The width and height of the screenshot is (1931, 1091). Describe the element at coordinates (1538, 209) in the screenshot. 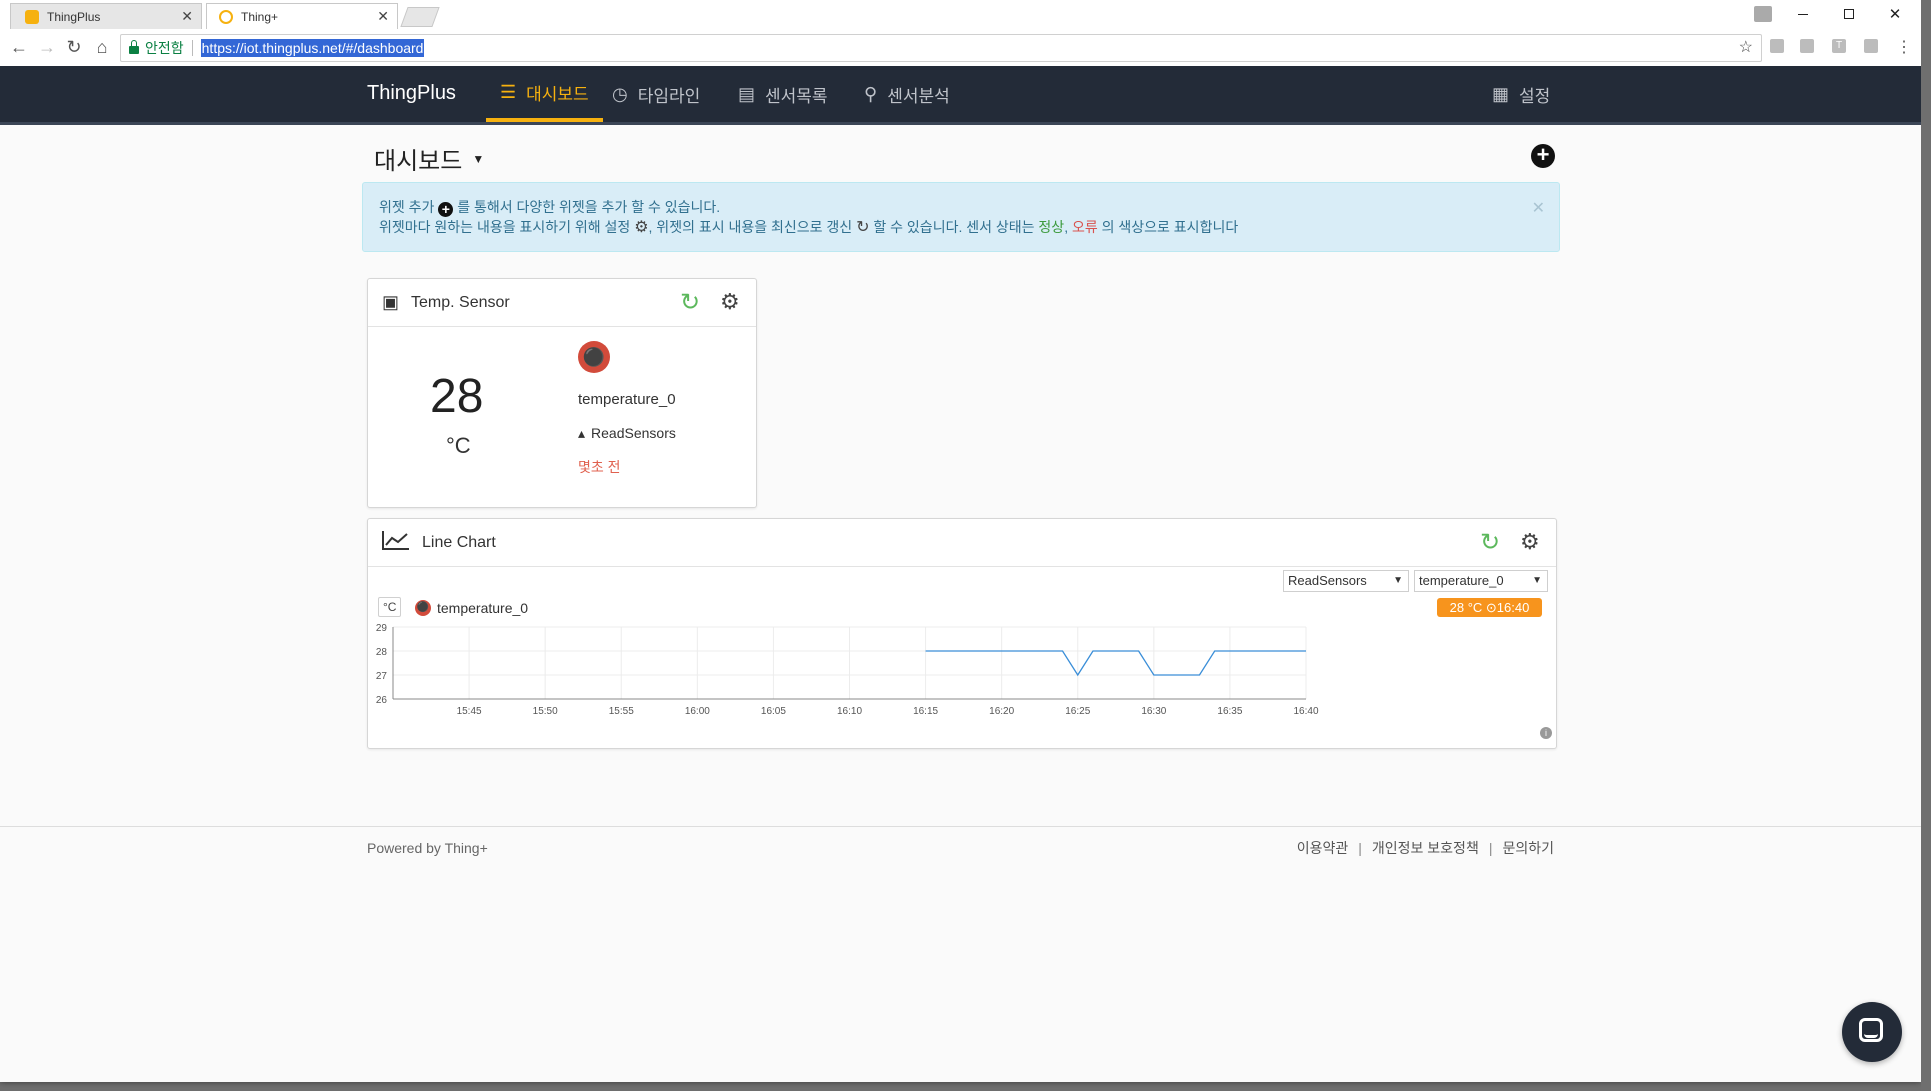

I see `close-icon: ✕` at that location.